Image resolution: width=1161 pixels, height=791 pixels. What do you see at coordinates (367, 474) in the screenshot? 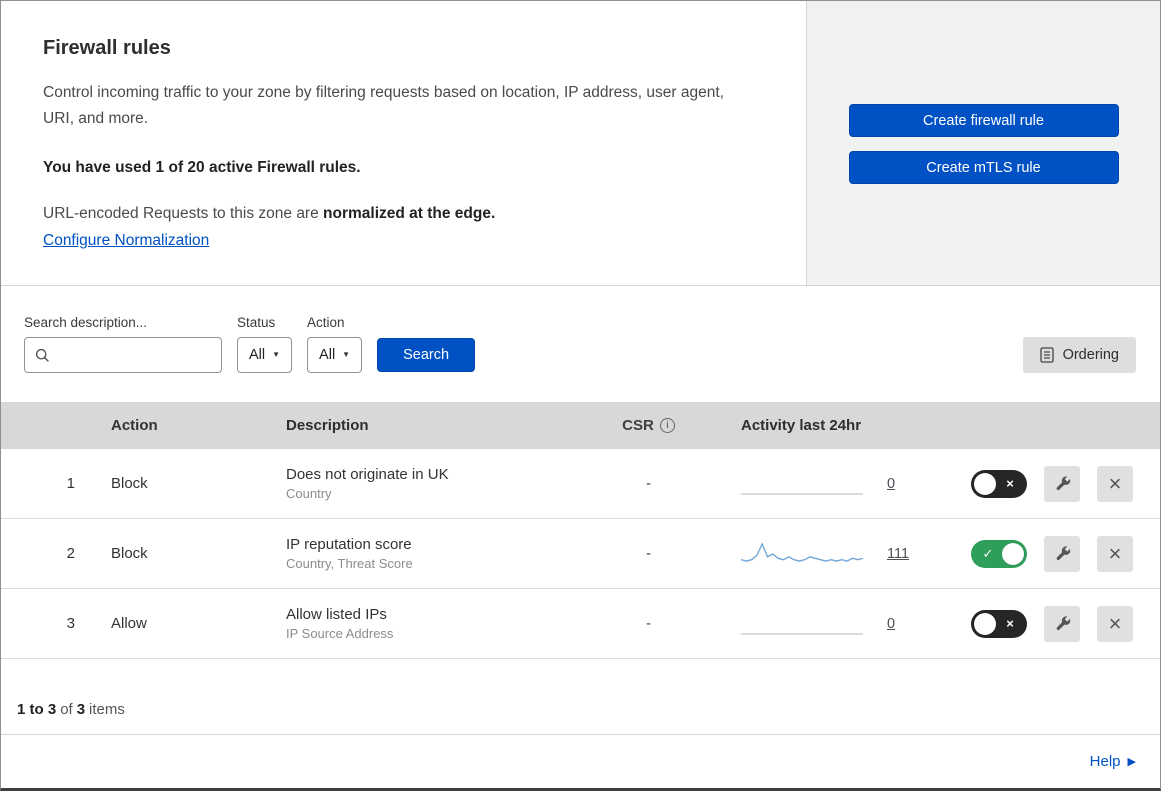
I see `rule-description: Does not originate in UK` at bounding box center [367, 474].